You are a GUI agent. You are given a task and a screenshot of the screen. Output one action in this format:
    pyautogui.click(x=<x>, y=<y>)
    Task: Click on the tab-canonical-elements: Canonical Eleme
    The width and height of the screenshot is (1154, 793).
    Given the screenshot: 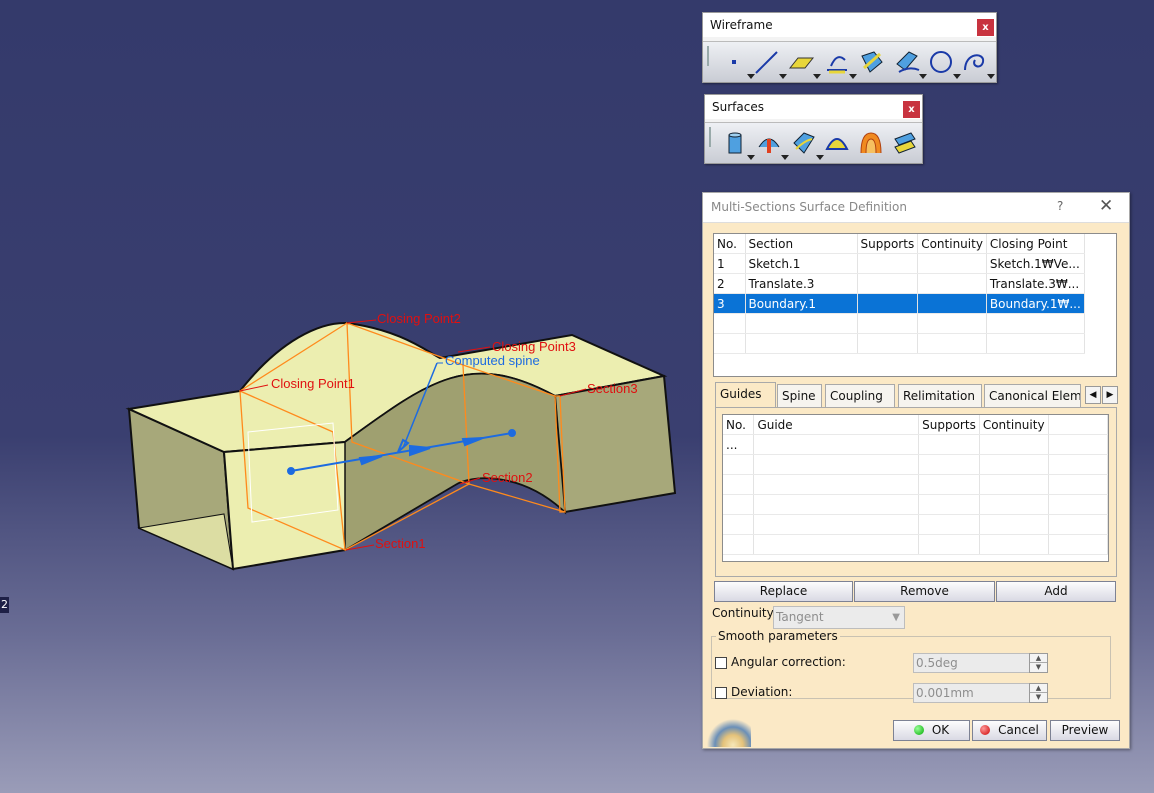 What is the action you would take?
    pyautogui.click(x=1032, y=395)
    